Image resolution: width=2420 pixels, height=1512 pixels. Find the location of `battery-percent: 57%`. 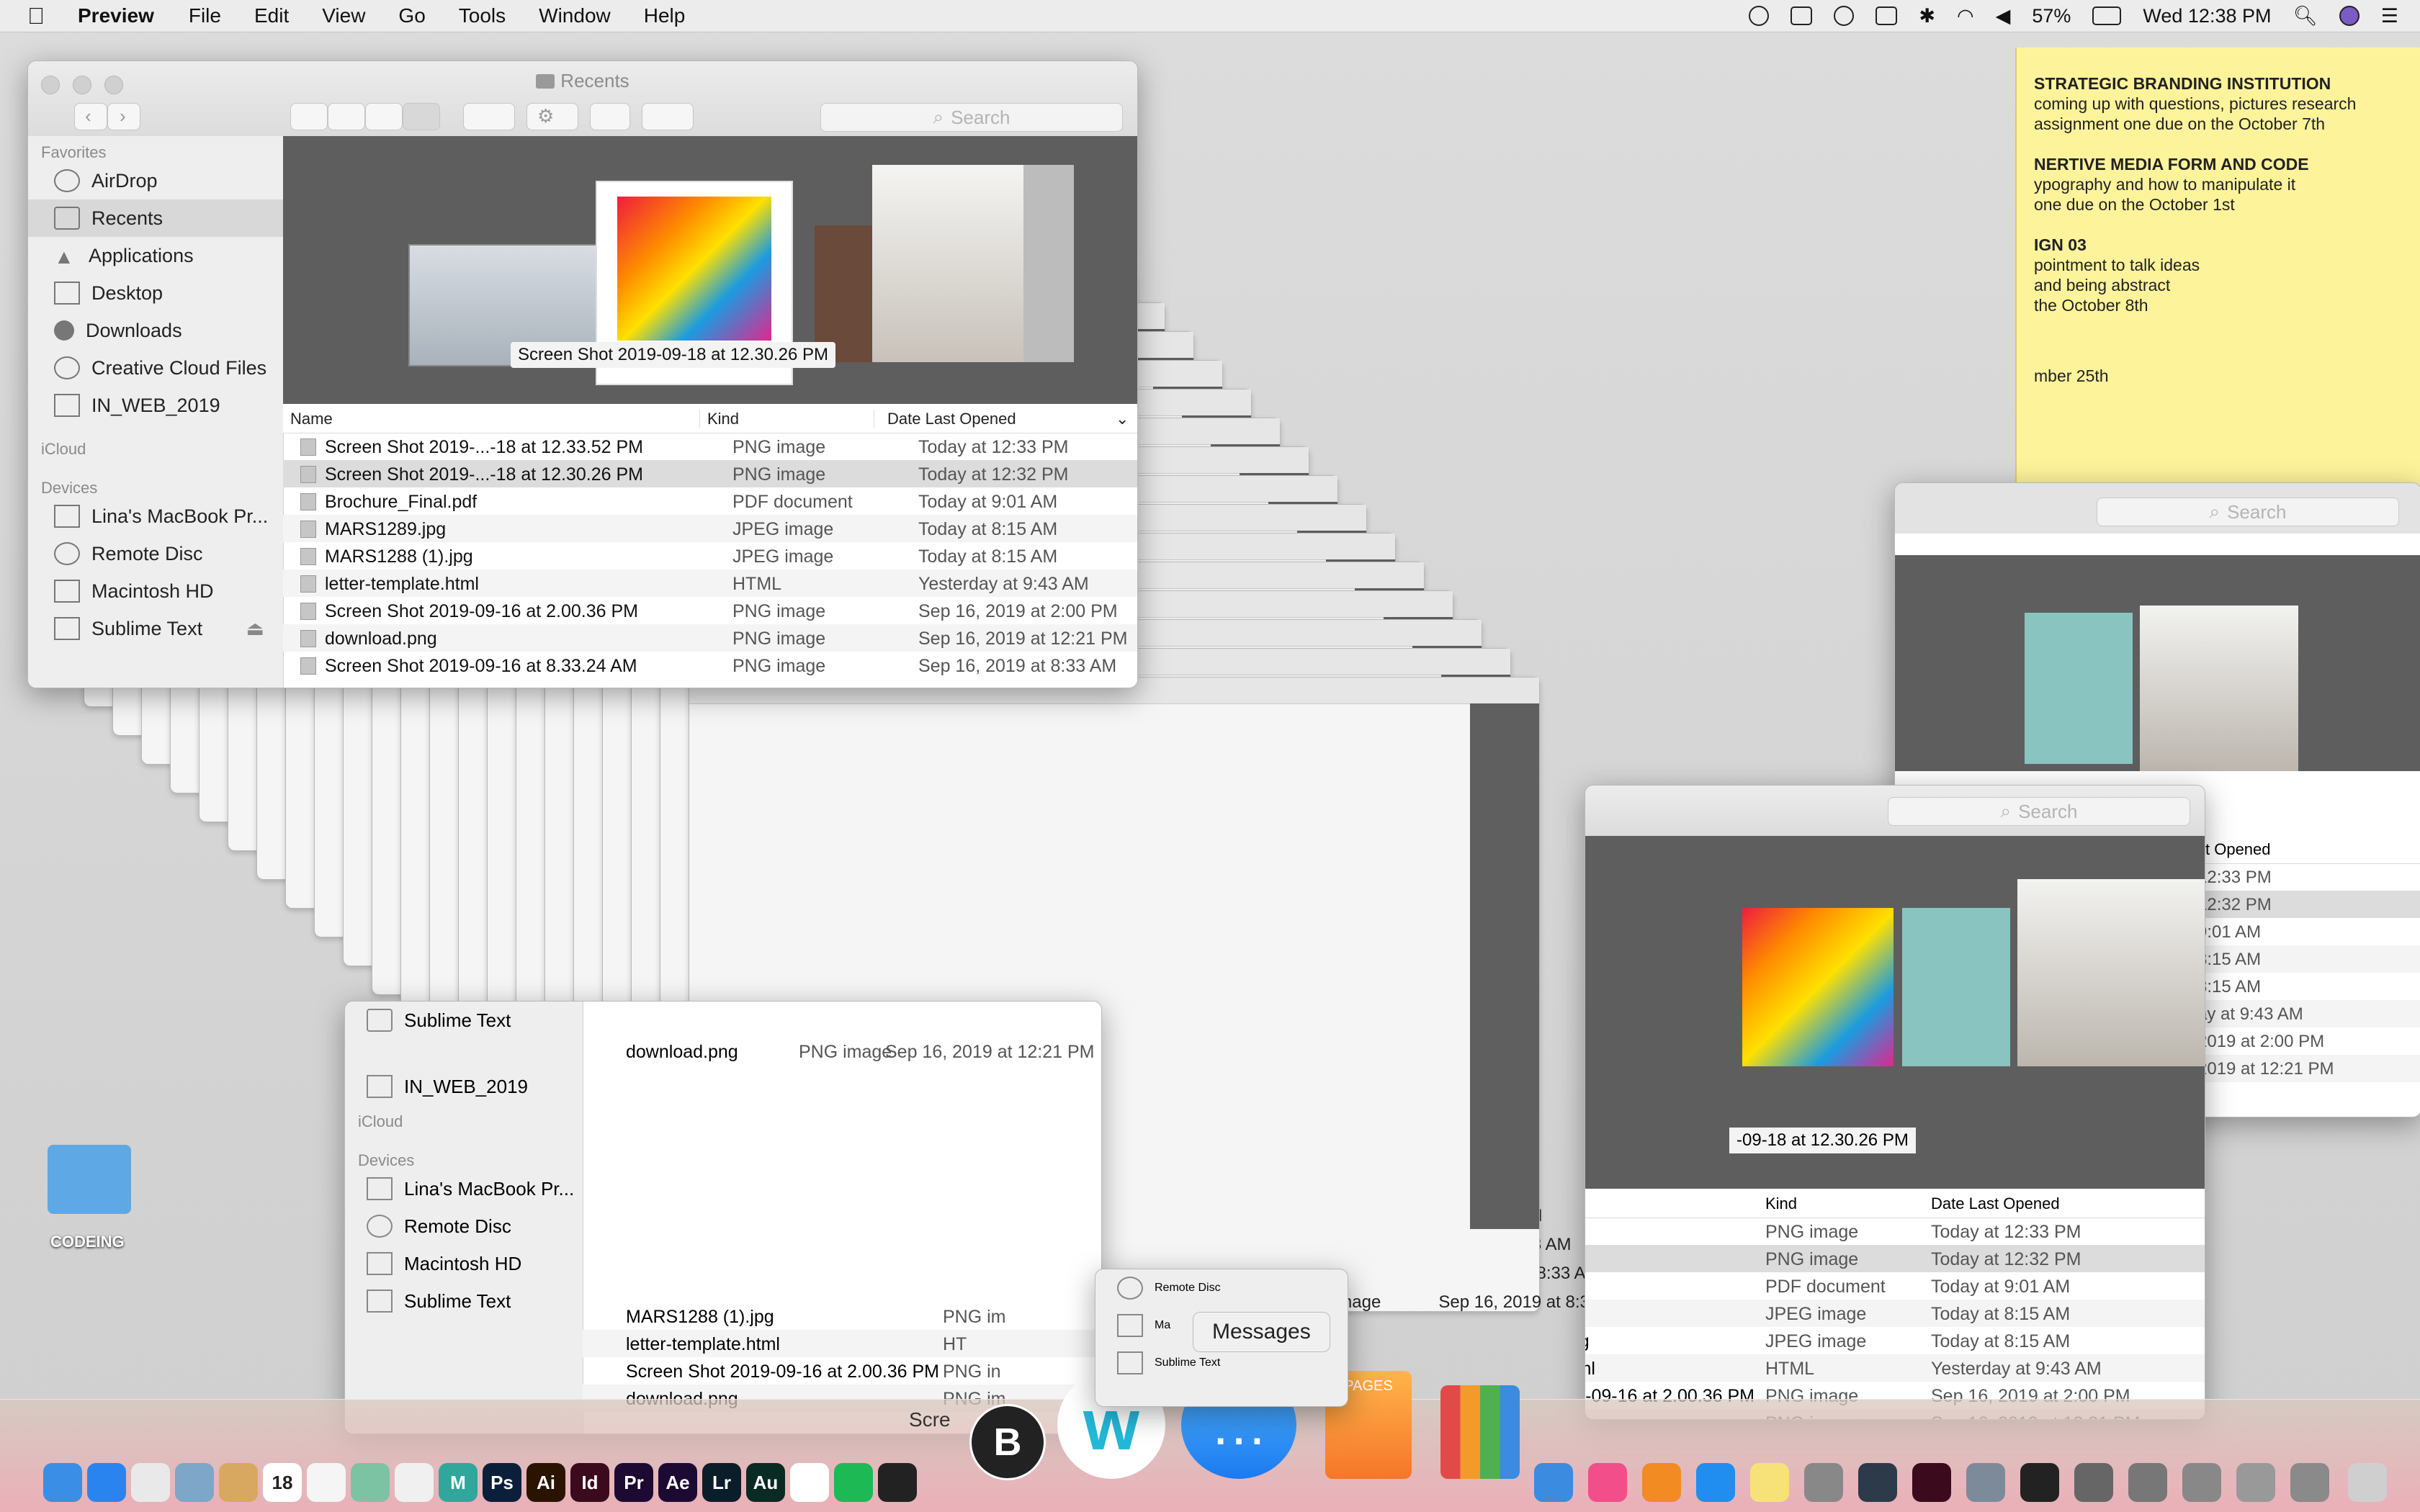

battery-percent: 57% is located at coordinates (2051, 16).